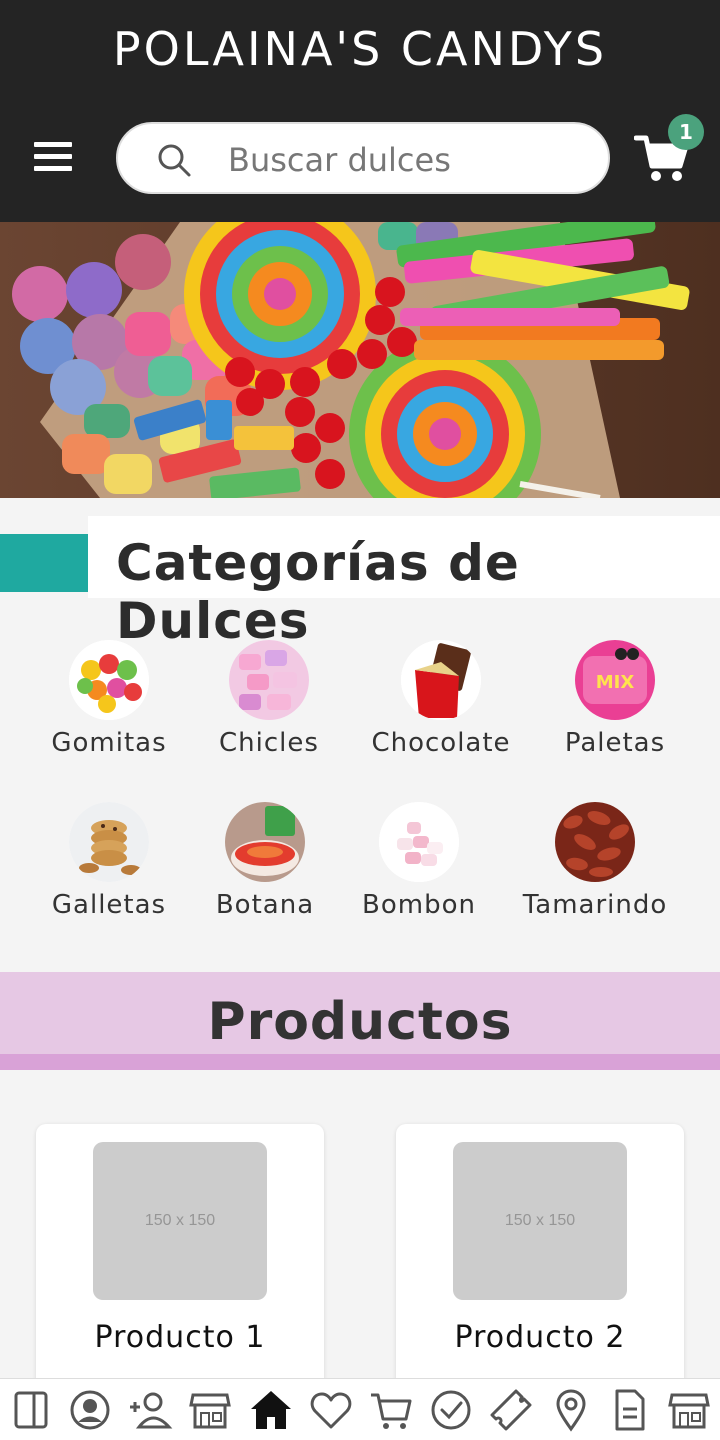 This screenshot has width=720, height=1440. What do you see at coordinates (419, 842) in the screenshot?
I see `bombon-image` at bounding box center [419, 842].